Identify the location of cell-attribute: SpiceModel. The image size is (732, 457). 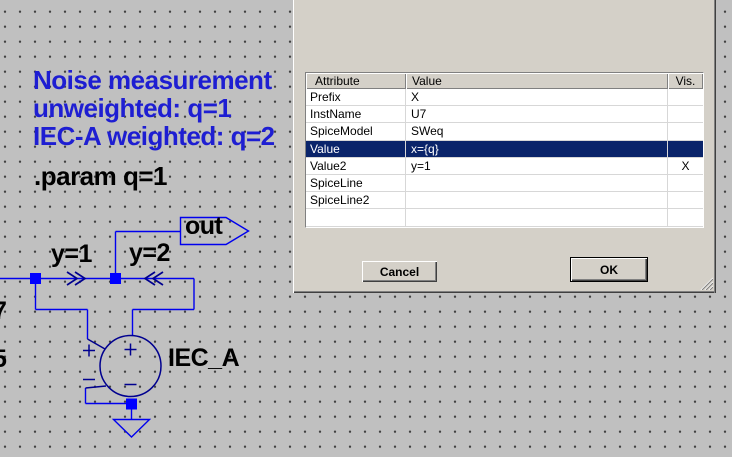
(356, 131).